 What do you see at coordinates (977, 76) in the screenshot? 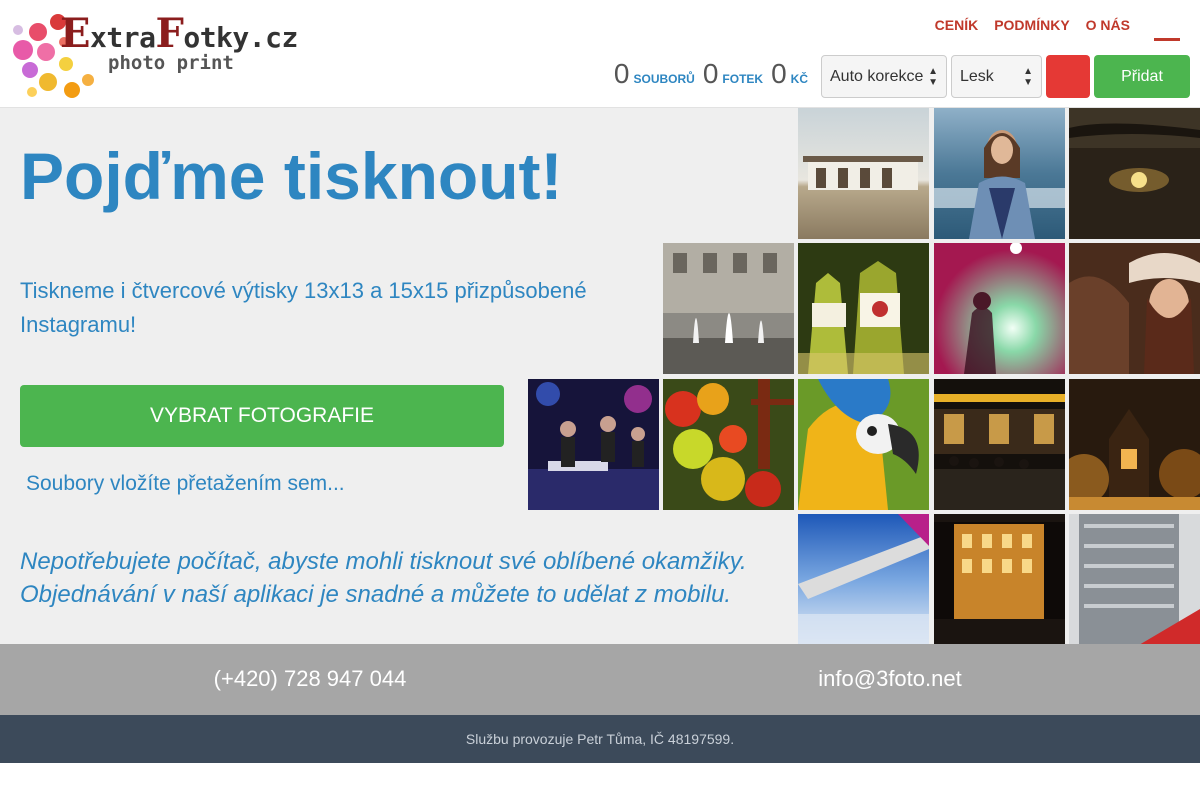
I see `finish-select-value: Lesk` at bounding box center [977, 76].